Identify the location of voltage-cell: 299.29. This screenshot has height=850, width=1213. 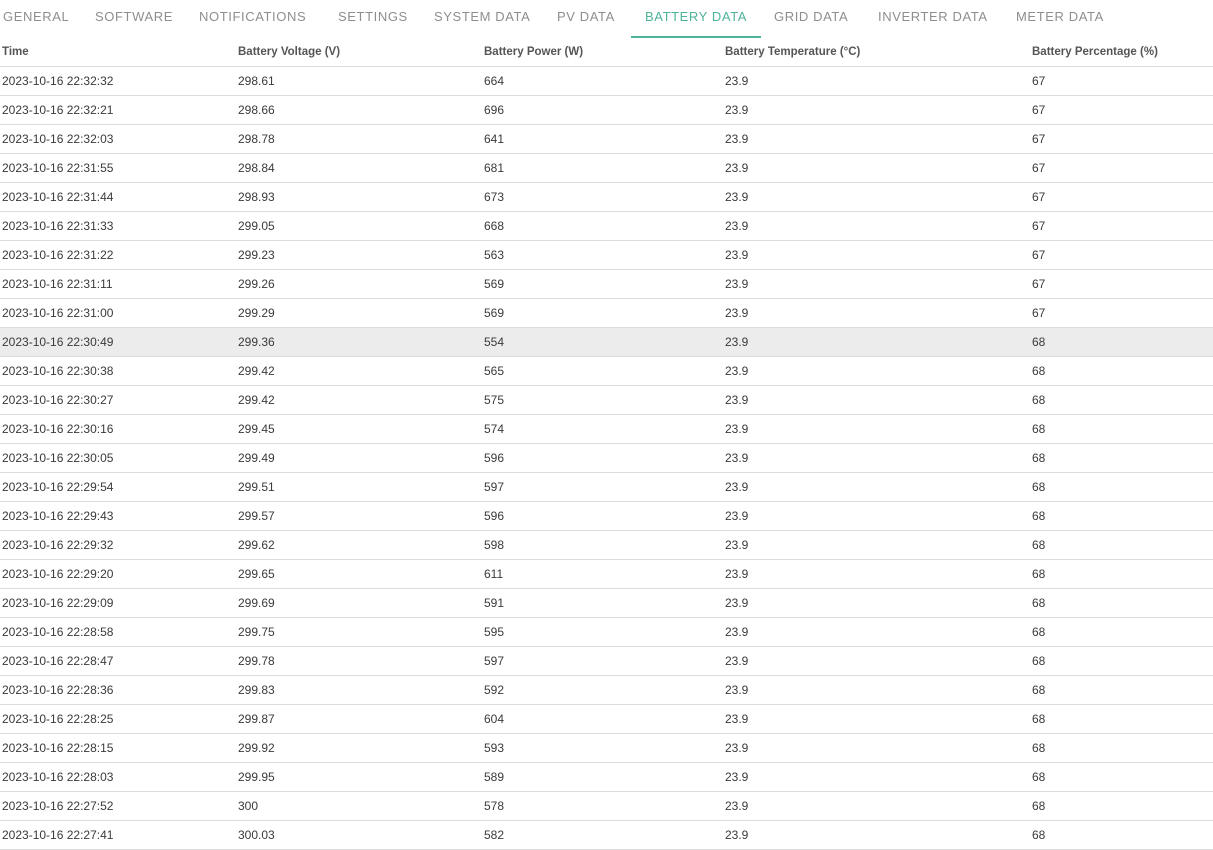
(359, 313).